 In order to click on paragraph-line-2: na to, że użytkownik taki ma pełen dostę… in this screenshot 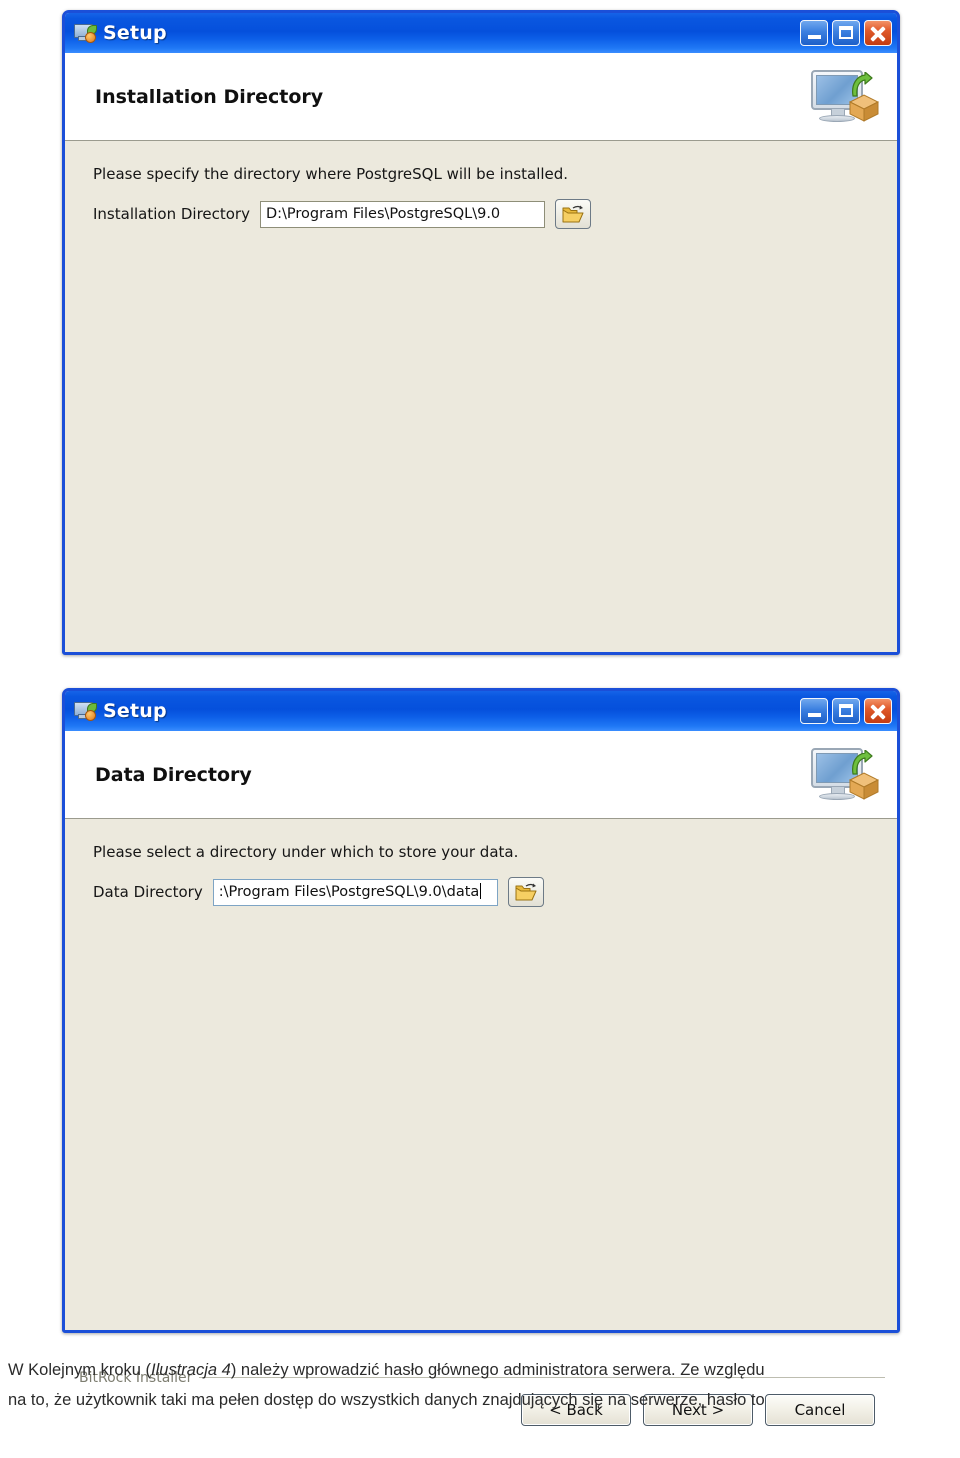, I will do `click(386, 1400)`.